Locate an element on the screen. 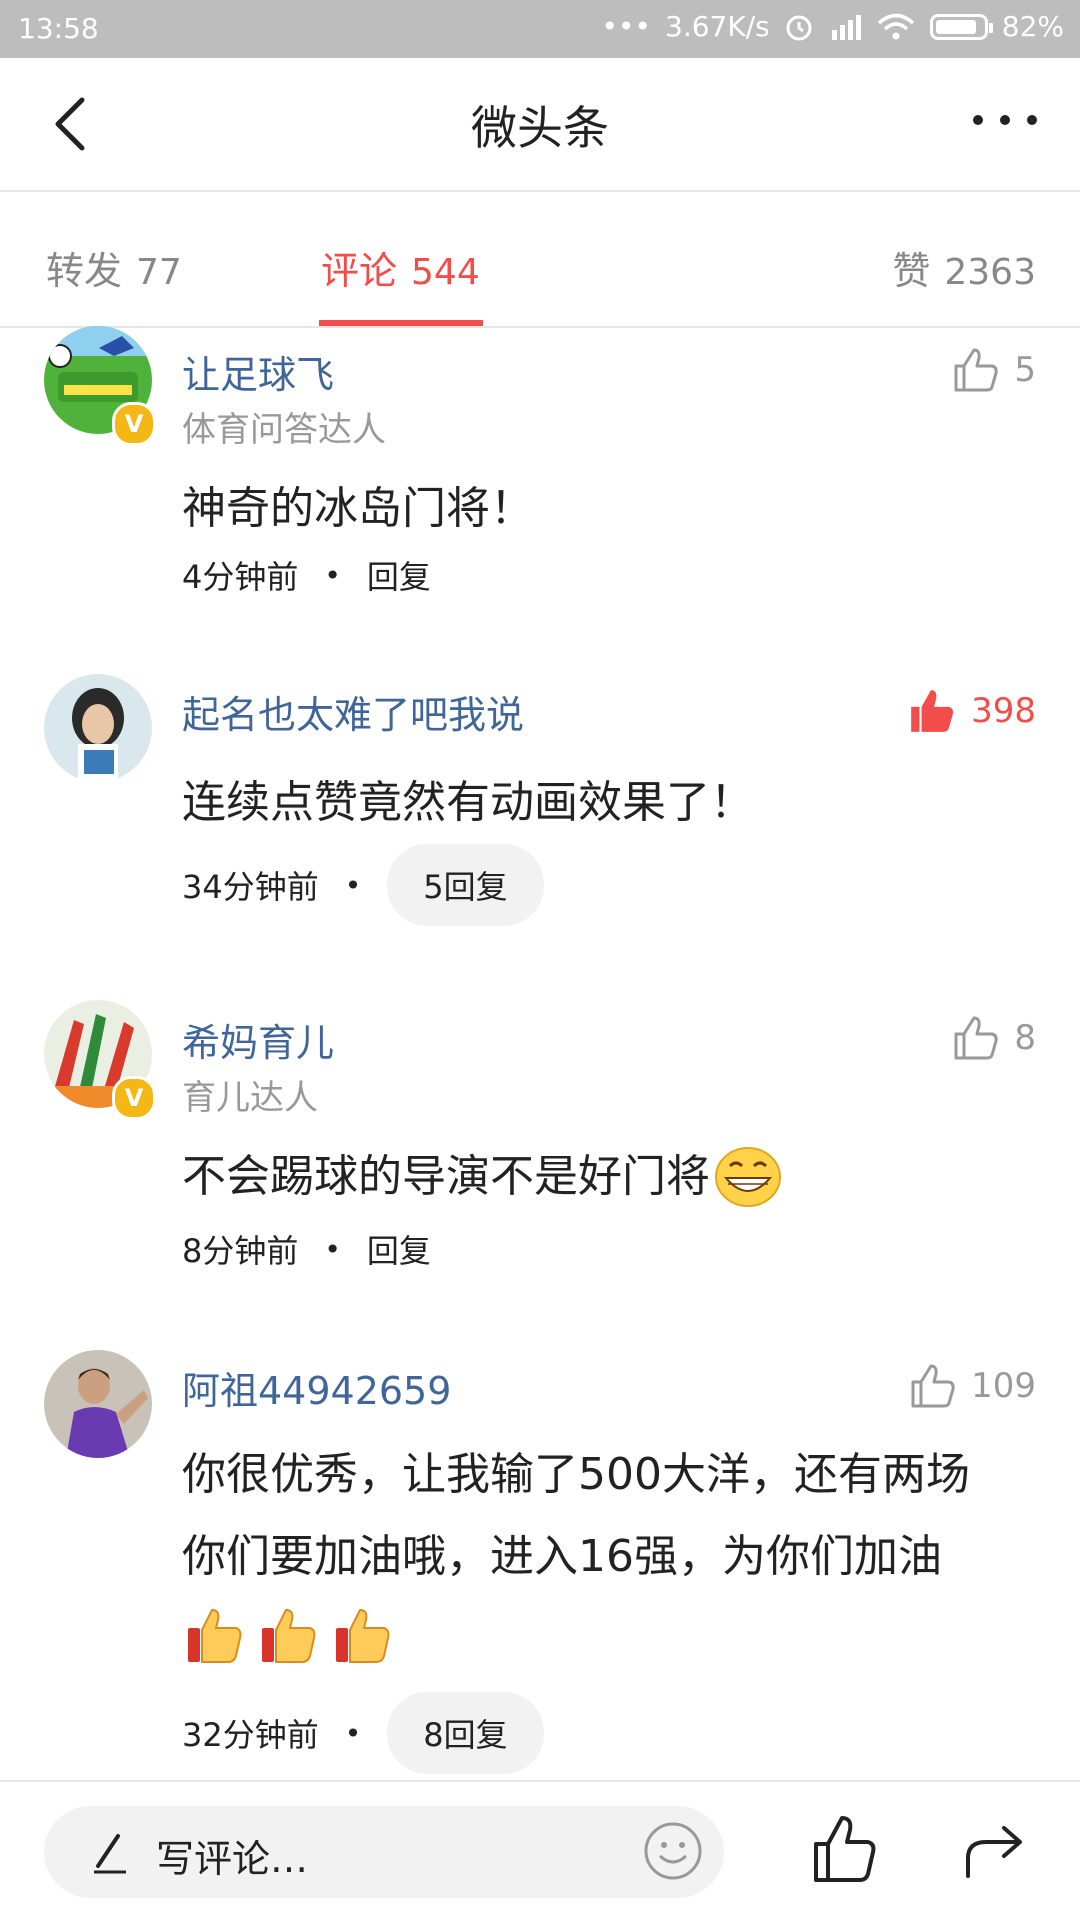 The width and height of the screenshot is (1080, 1922). grinning-emoji-icon is located at coordinates (748, 1177).